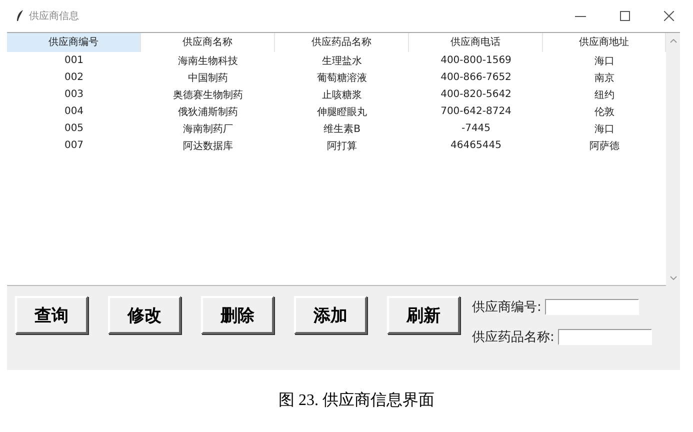  What do you see at coordinates (342, 95) in the screenshot?
I see `table-cell-text: 止咳糖浆` at bounding box center [342, 95].